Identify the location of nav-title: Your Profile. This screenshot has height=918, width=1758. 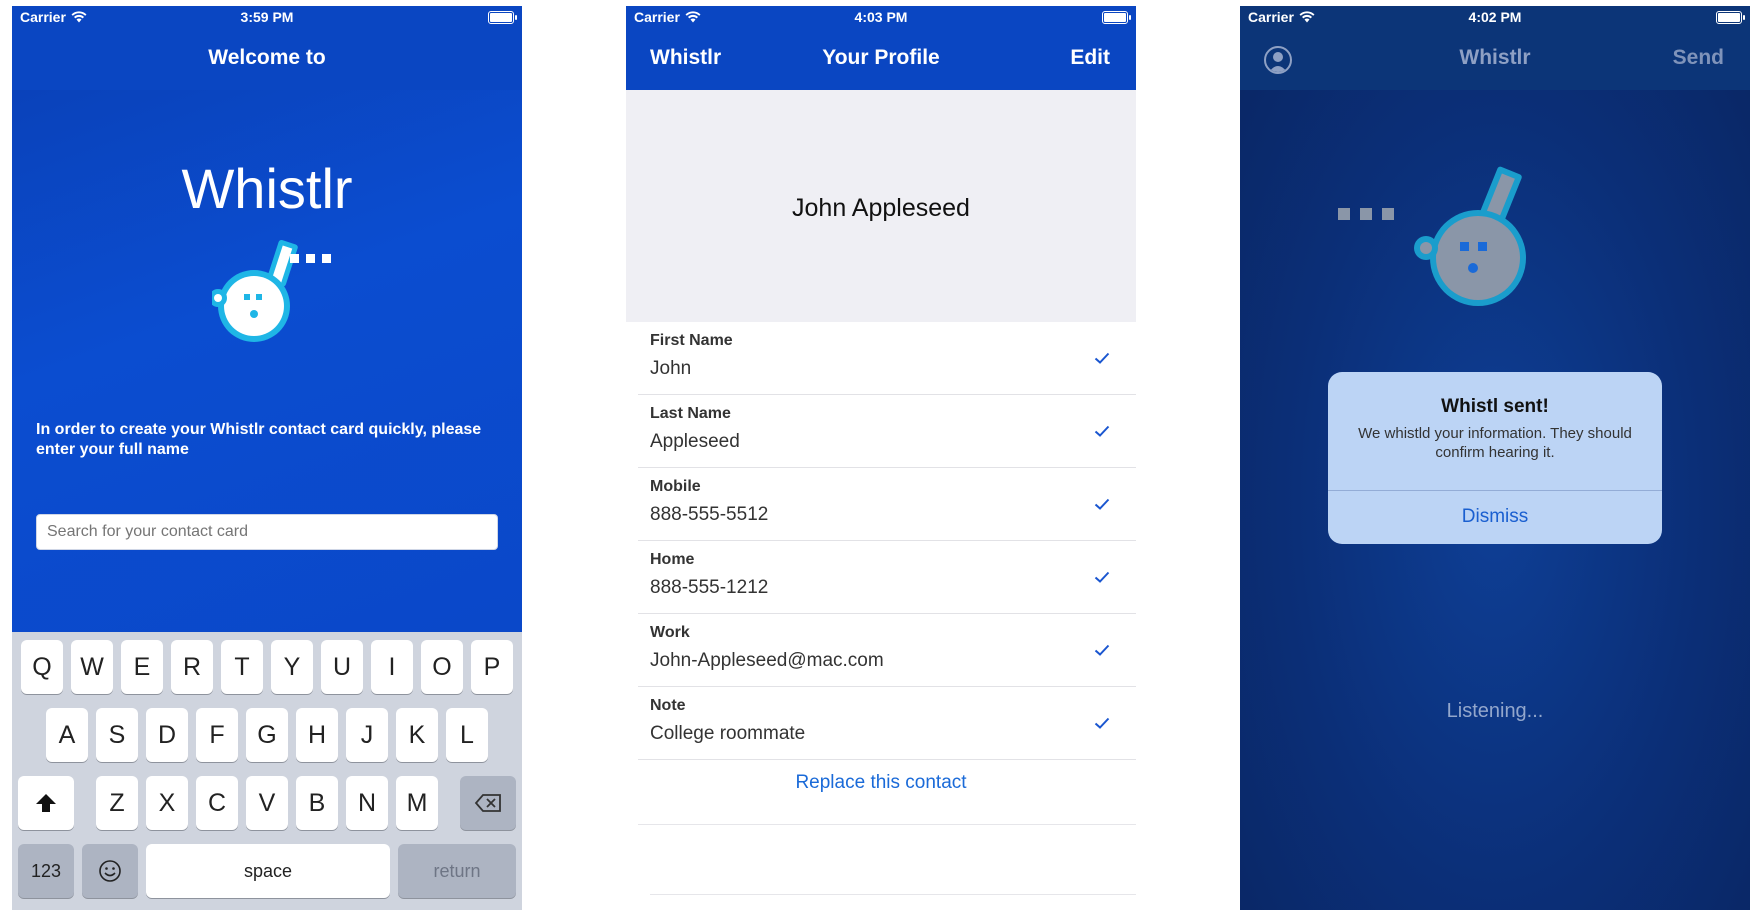
(881, 57).